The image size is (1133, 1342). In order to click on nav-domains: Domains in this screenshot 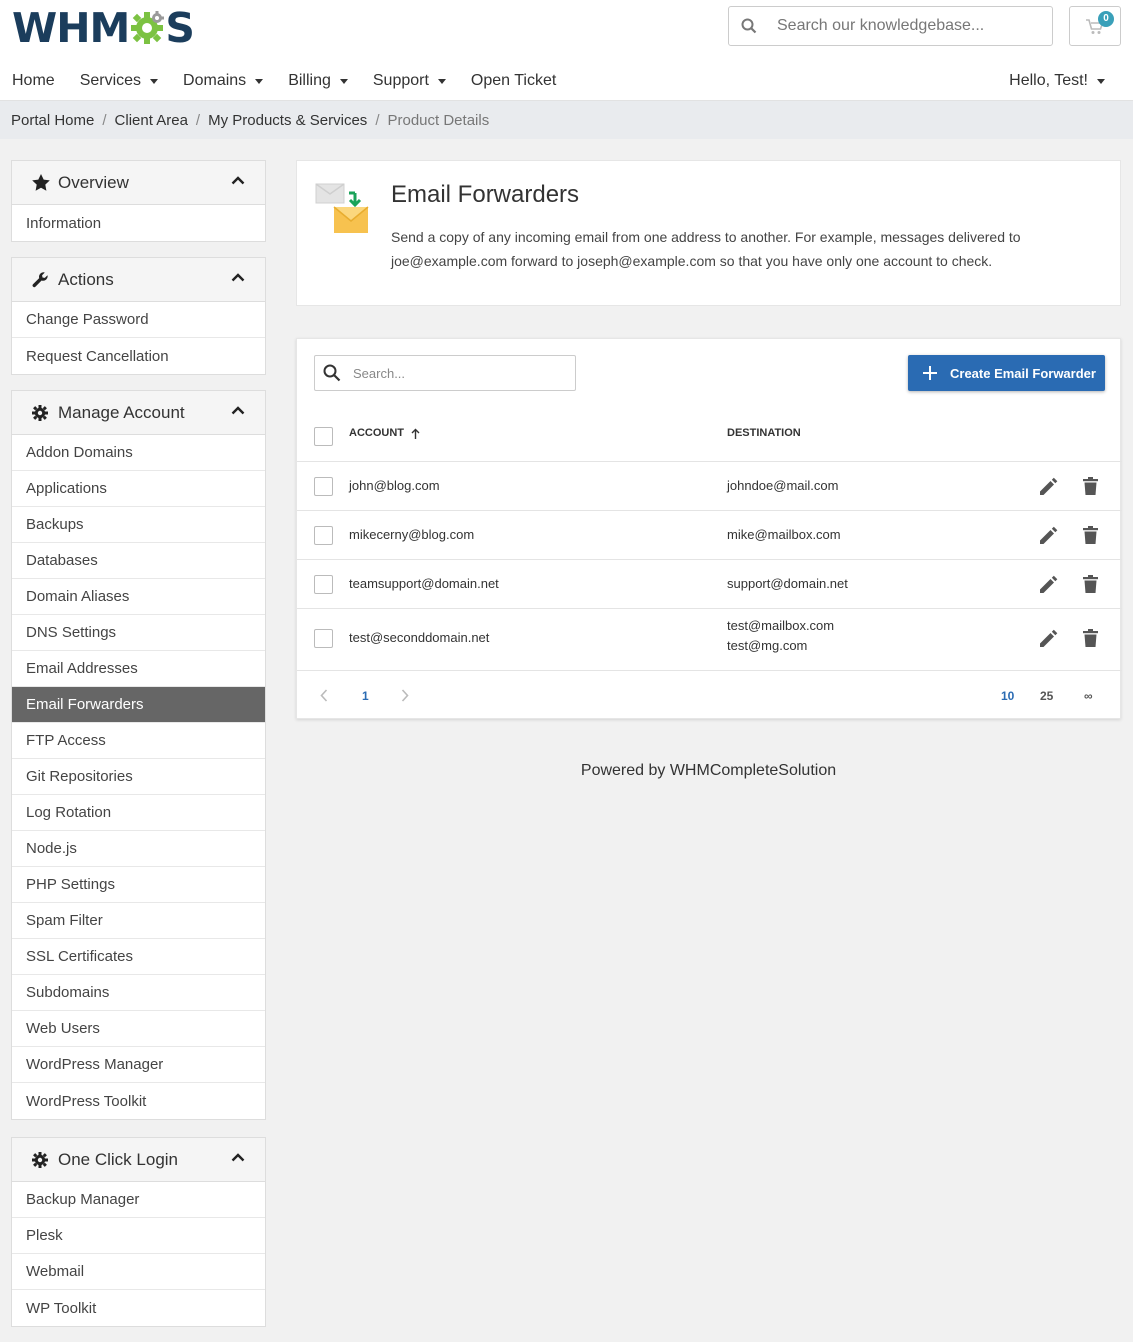, I will do `click(223, 81)`.